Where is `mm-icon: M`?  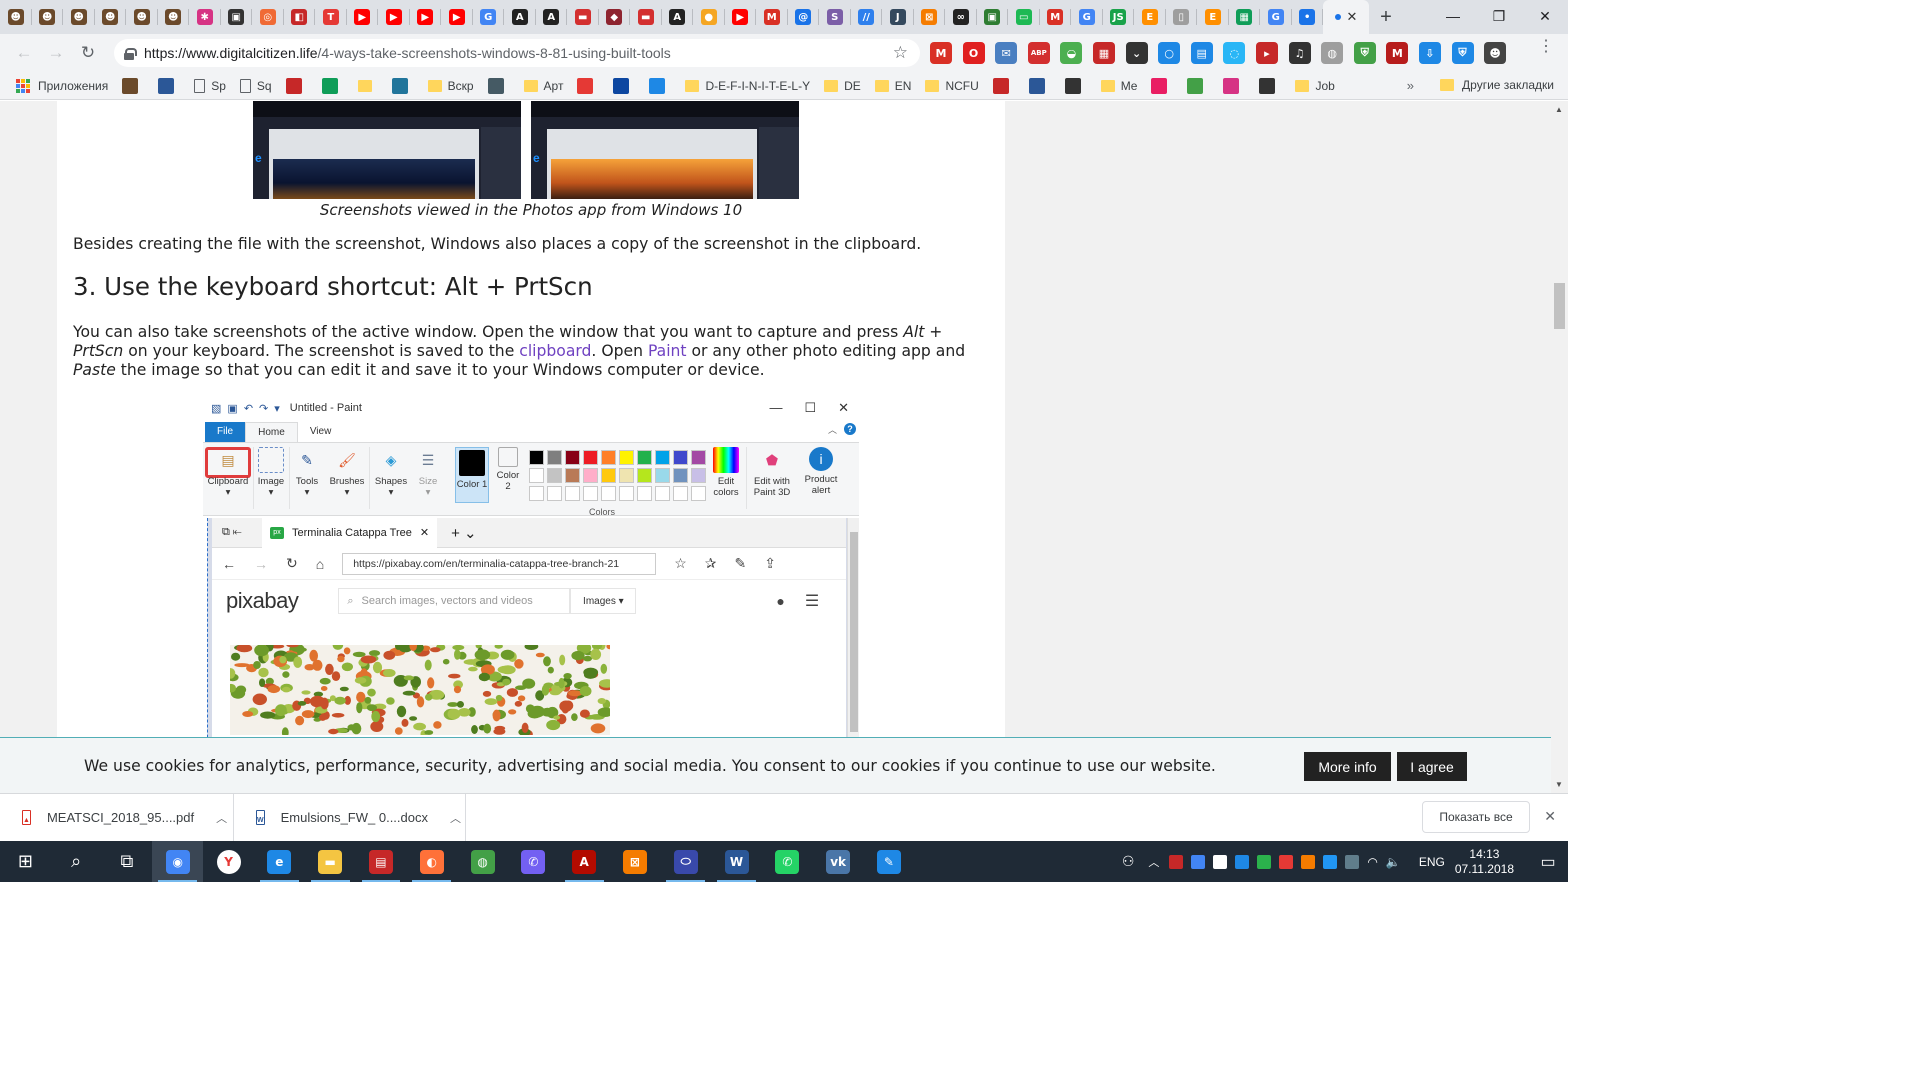
mm-icon: M is located at coordinates (1397, 53).